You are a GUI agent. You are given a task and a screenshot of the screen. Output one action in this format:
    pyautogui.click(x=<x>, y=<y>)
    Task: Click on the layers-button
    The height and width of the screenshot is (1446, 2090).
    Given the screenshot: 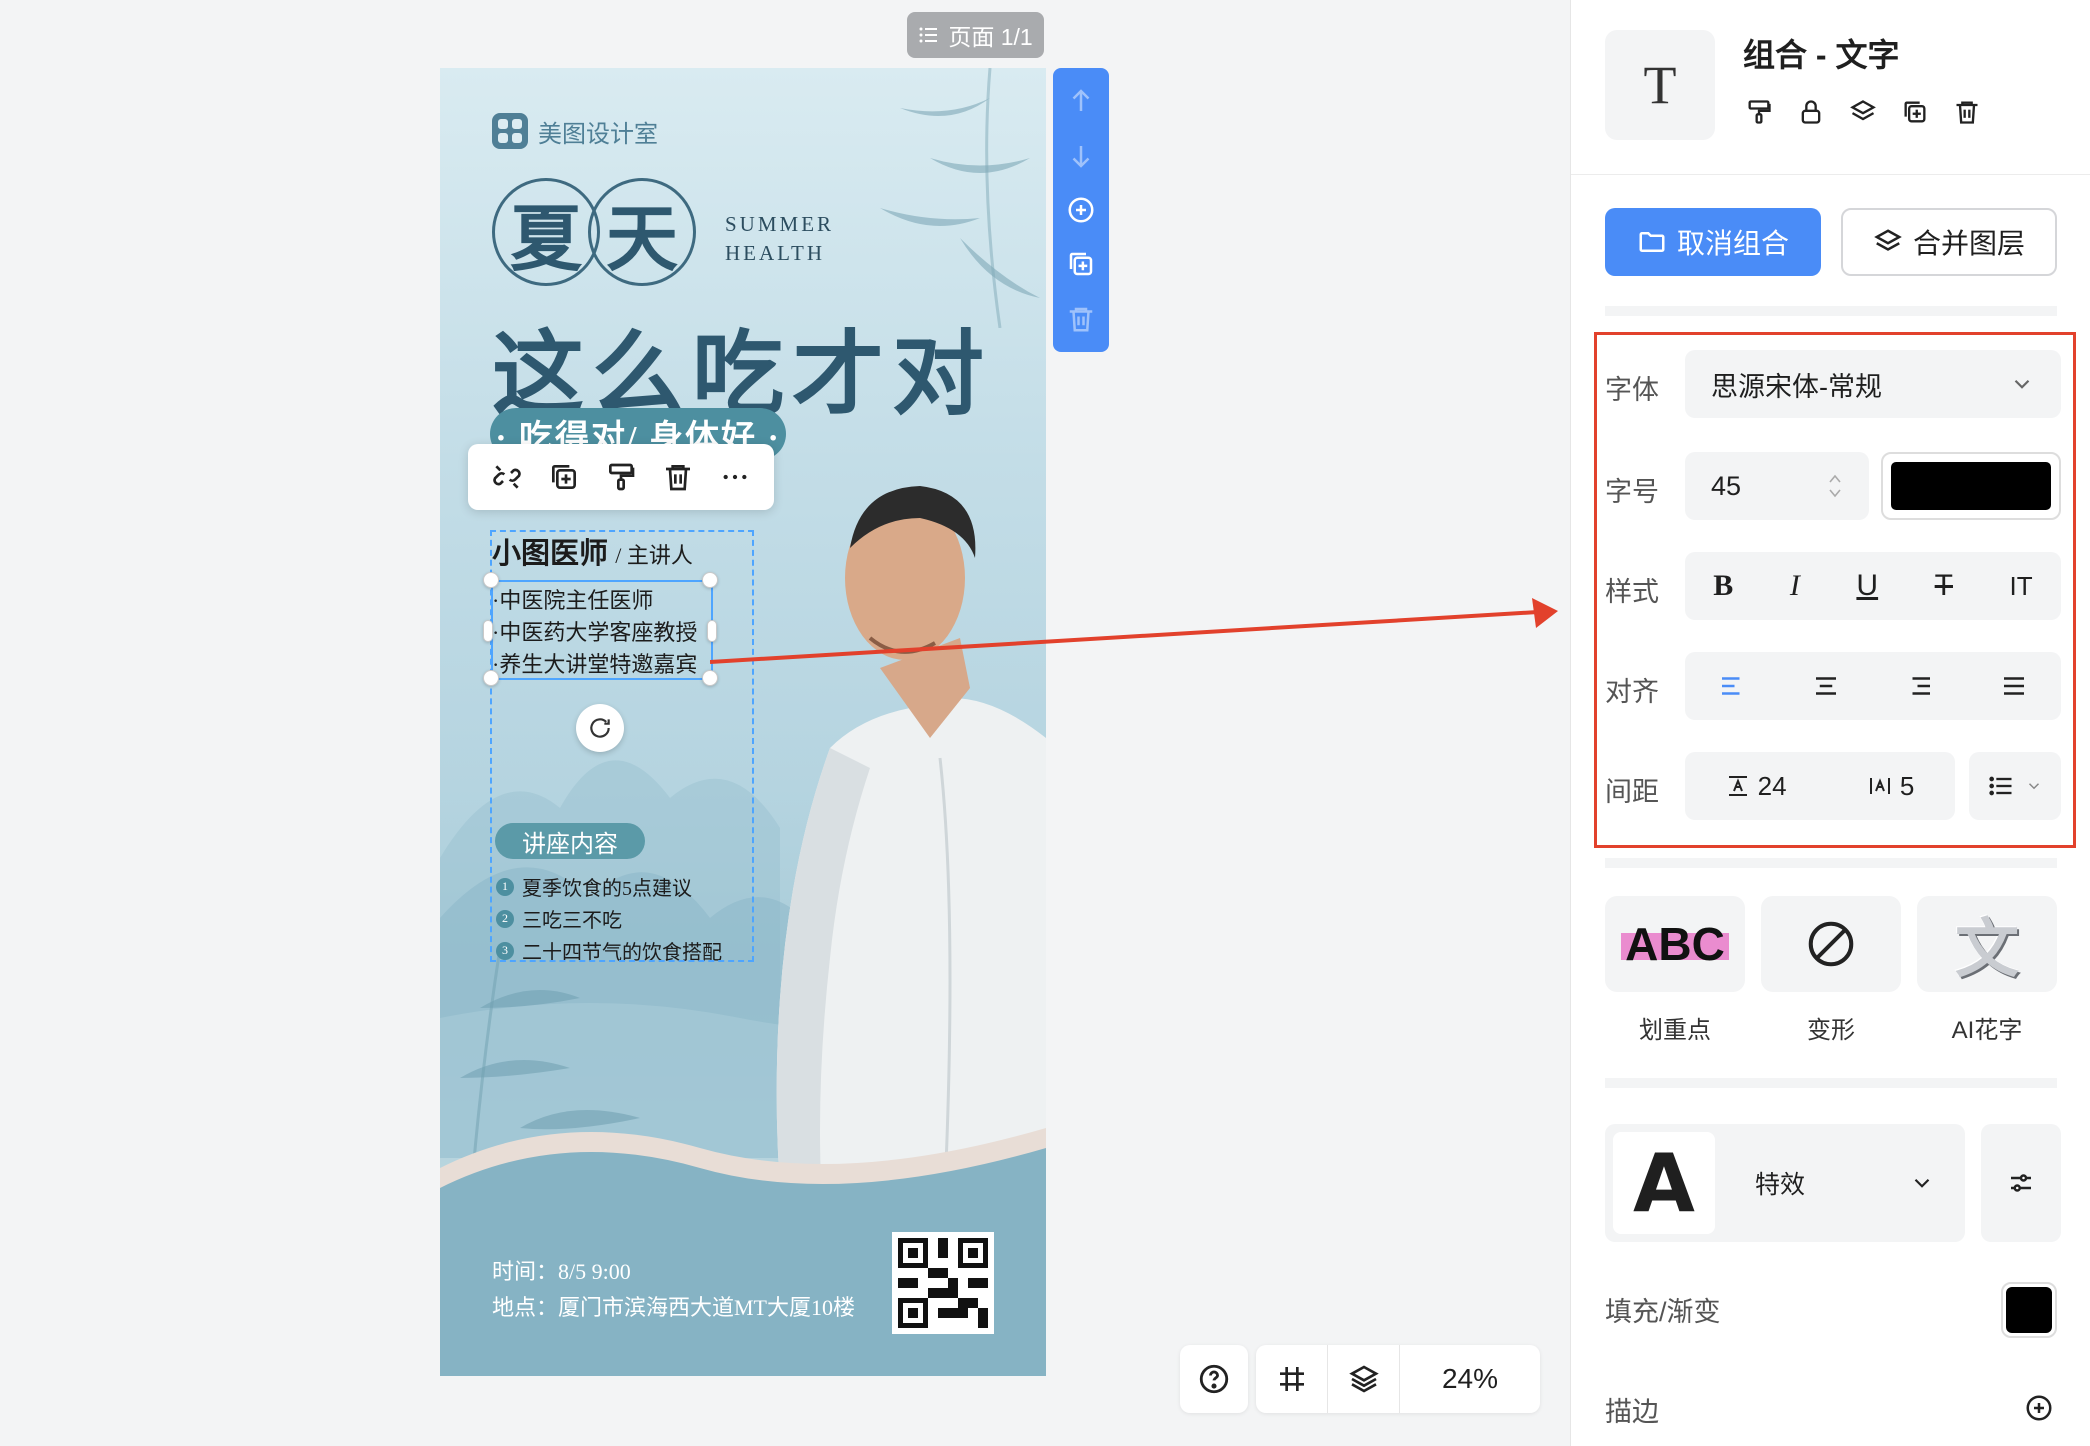 What is the action you would take?
    pyautogui.click(x=1364, y=1379)
    